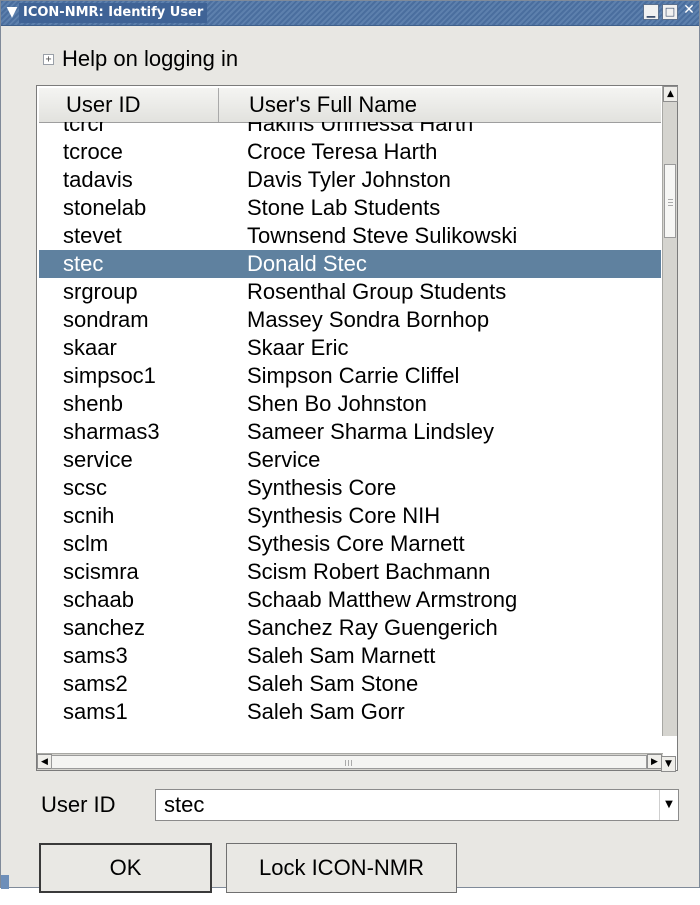  What do you see at coordinates (410, 805) in the screenshot?
I see `user-id-input` at bounding box center [410, 805].